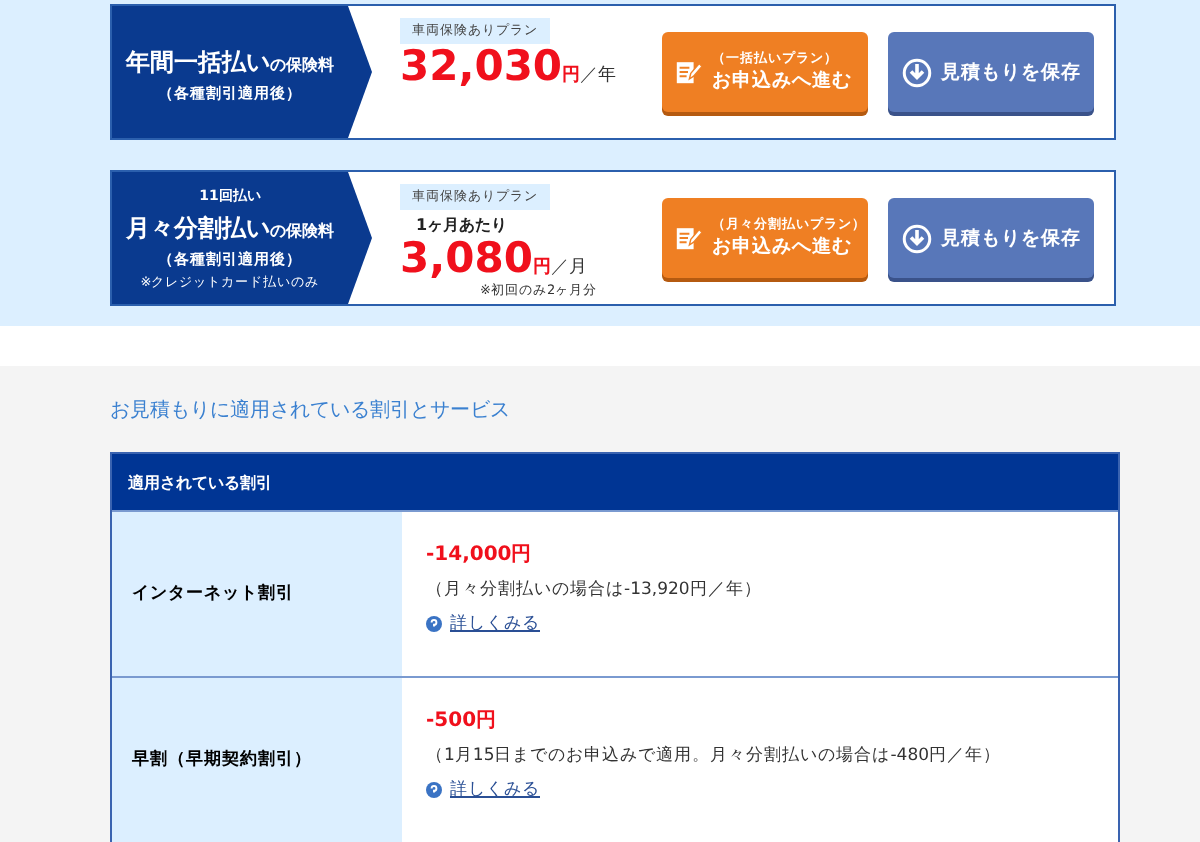  I want to click on section-title: お見積もりに適用されている割引とサービス, so click(311, 410).